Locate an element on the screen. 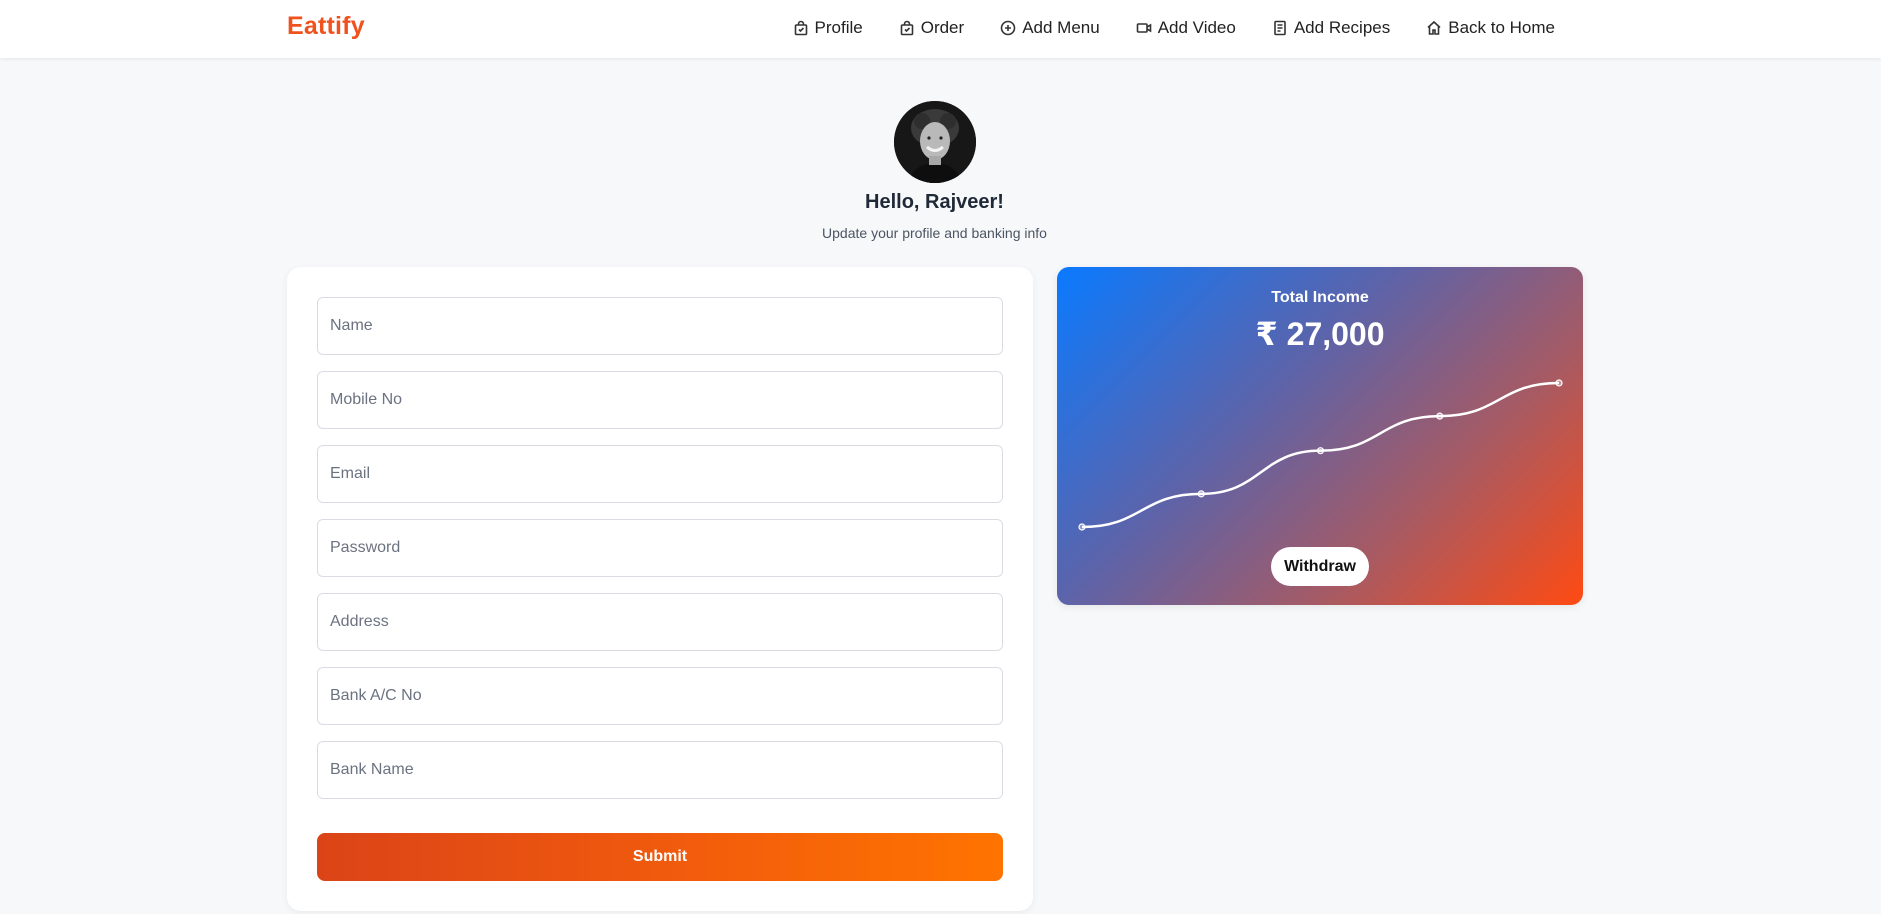 This screenshot has height=914, width=1881. greeting-heading: Hello, Rajveer! is located at coordinates (934, 202).